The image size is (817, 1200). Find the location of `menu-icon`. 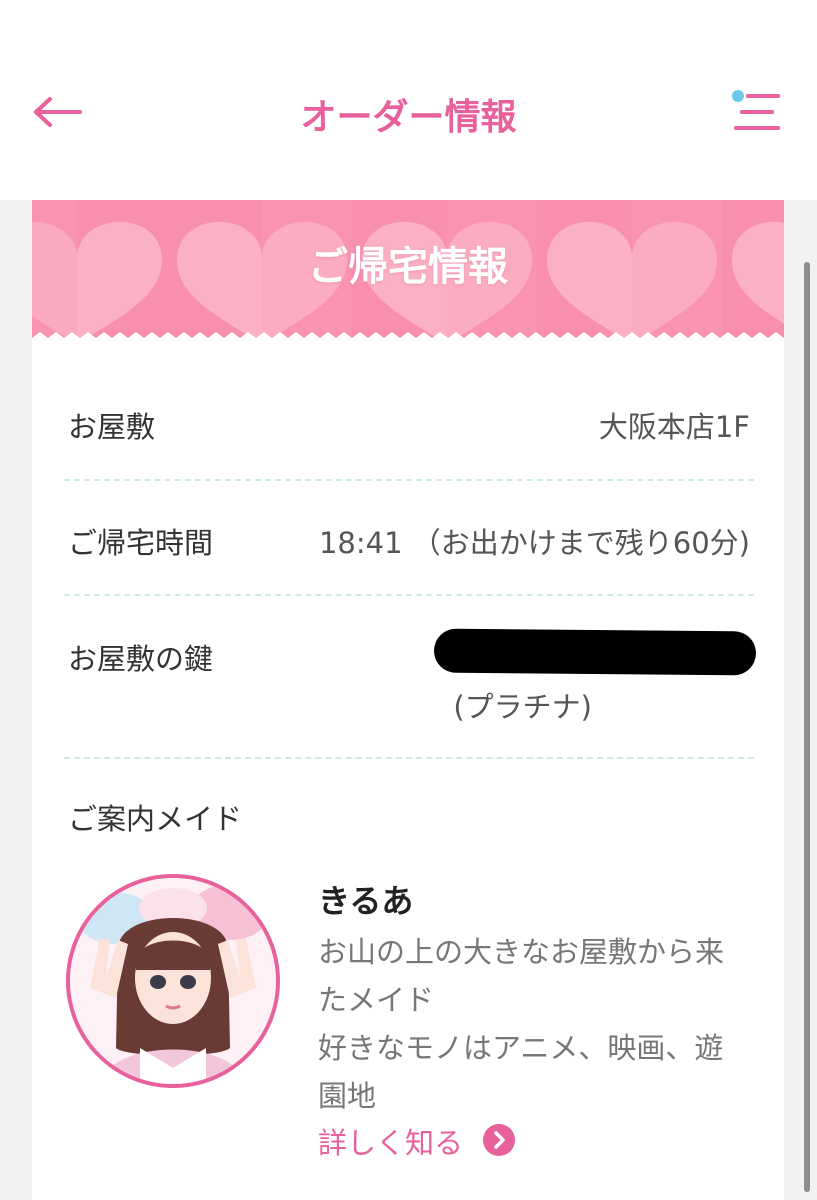

menu-icon is located at coordinates (756, 110).